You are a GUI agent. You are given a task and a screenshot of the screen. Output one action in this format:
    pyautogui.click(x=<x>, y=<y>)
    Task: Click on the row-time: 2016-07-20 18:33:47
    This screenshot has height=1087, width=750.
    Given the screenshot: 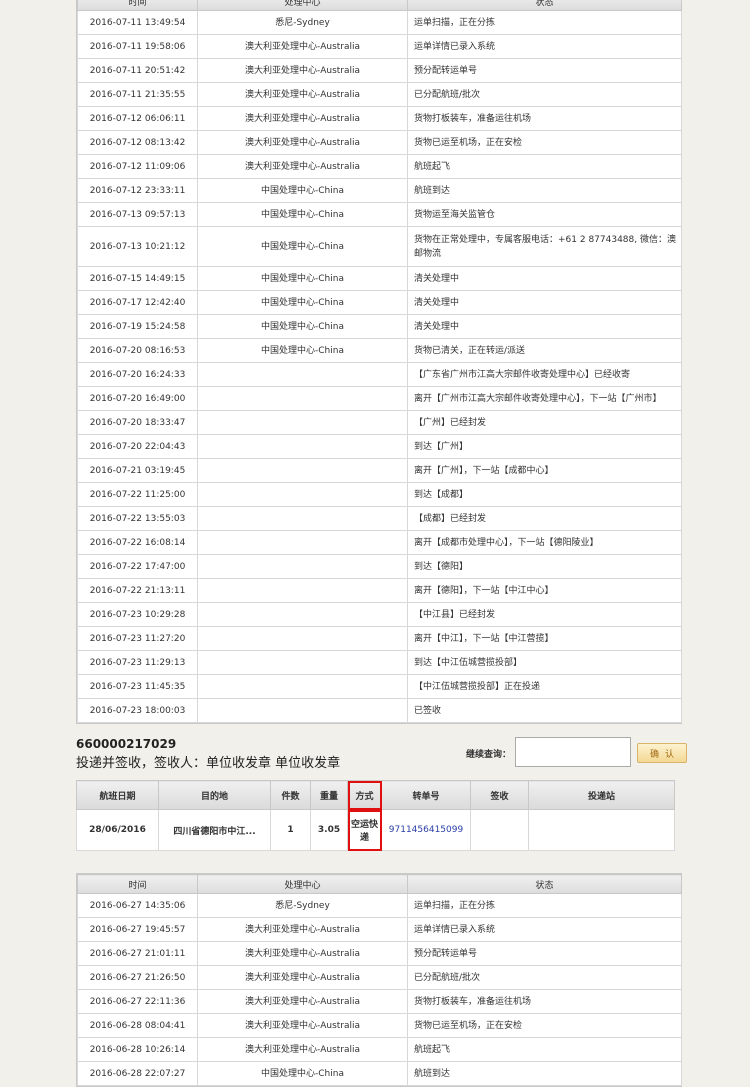 What is the action you would take?
    pyautogui.click(x=137, y=422)
    